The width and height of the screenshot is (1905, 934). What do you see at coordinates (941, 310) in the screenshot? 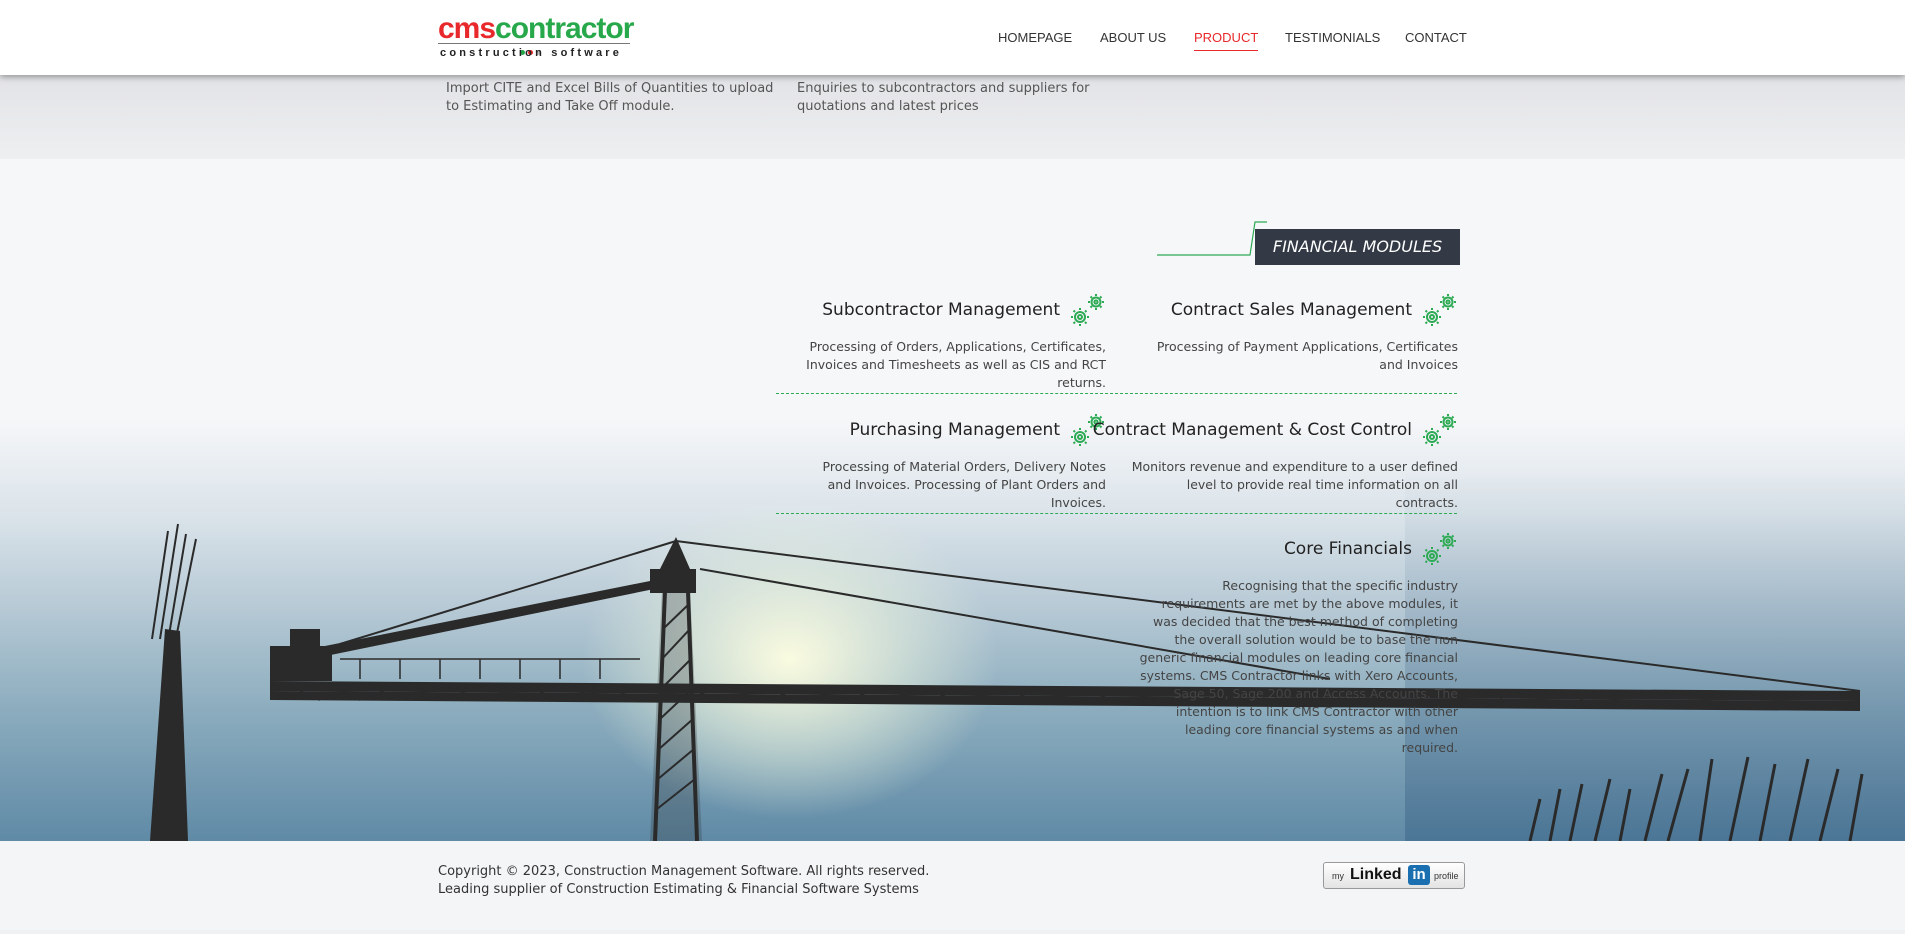
I see `module-title: Subcontractor Management` at bounding box center [941, 310].